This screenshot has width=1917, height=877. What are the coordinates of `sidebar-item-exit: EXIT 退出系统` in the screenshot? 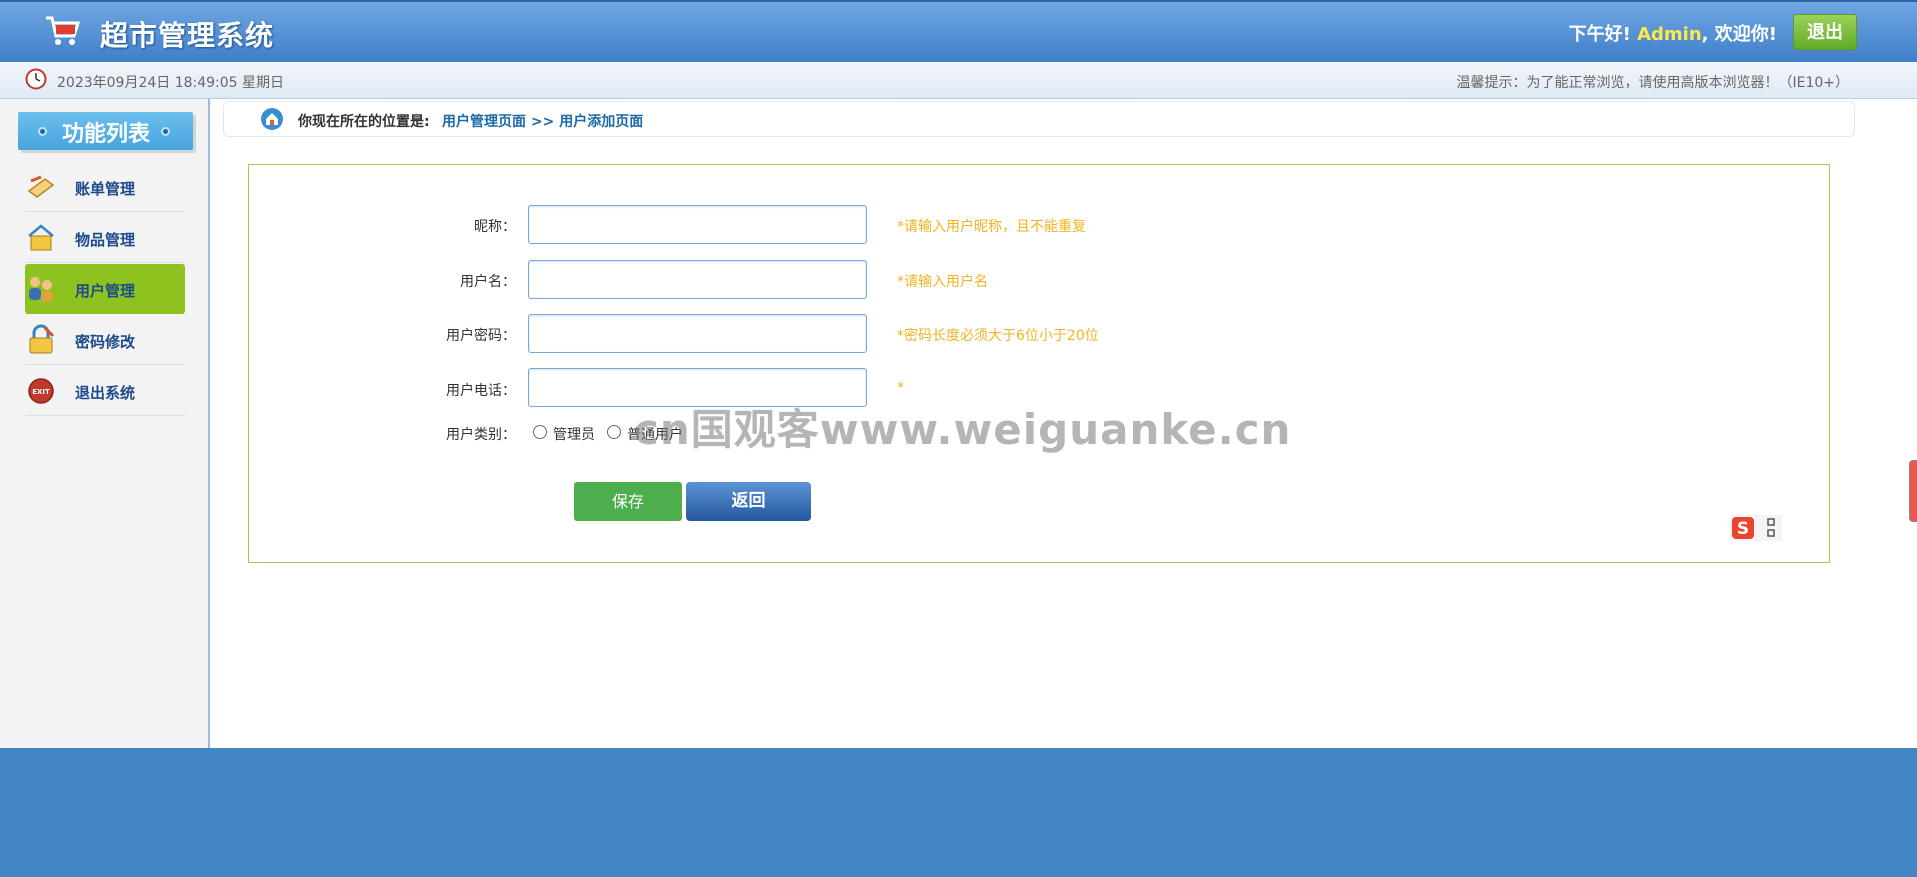 It's located at (105, 391).